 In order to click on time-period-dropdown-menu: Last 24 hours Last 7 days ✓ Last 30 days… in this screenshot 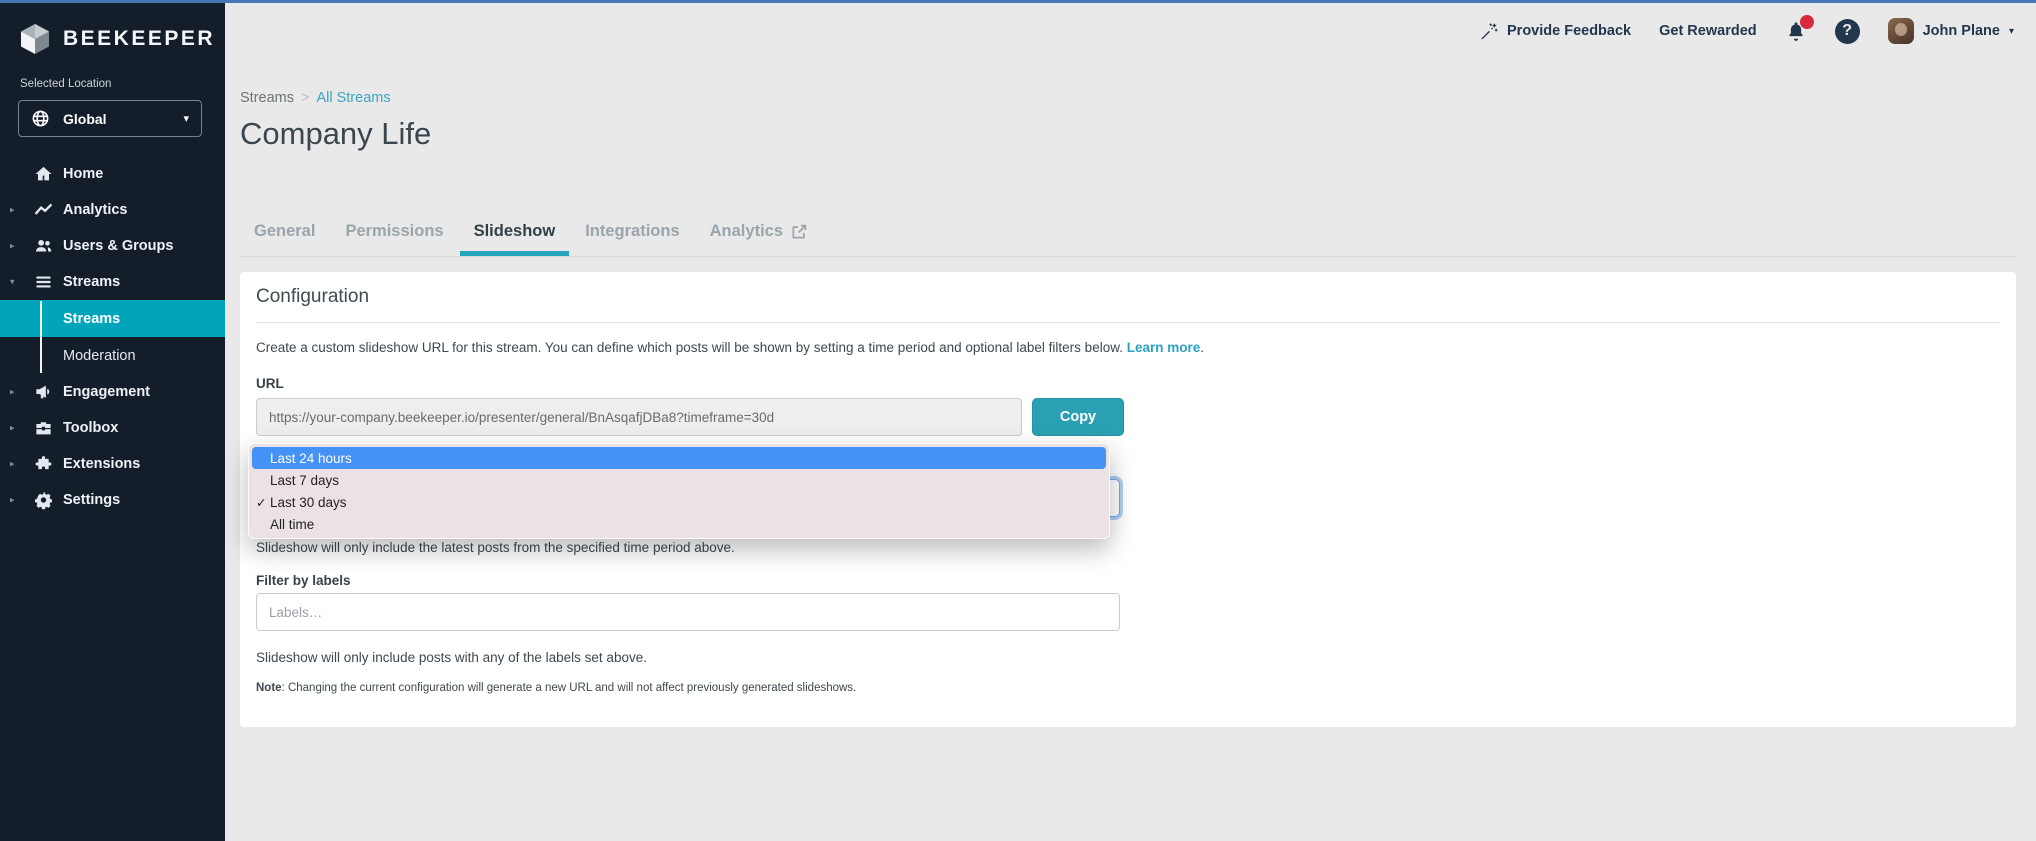, I will do `click(679, 491)`.